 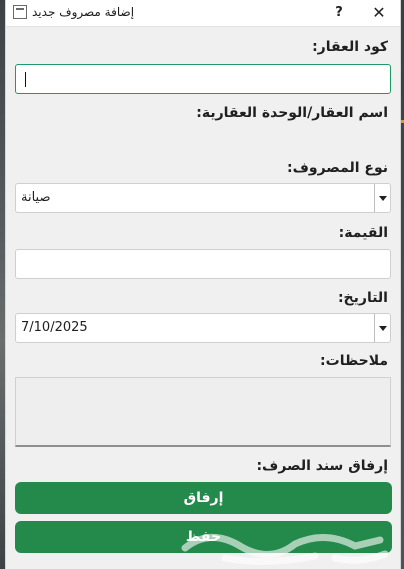 What do you see at coordinates (203, 13) in the screenshot?
I see `title-bar: إضافة مصروف جديد ? ✕` at bounding box center [203, 13].